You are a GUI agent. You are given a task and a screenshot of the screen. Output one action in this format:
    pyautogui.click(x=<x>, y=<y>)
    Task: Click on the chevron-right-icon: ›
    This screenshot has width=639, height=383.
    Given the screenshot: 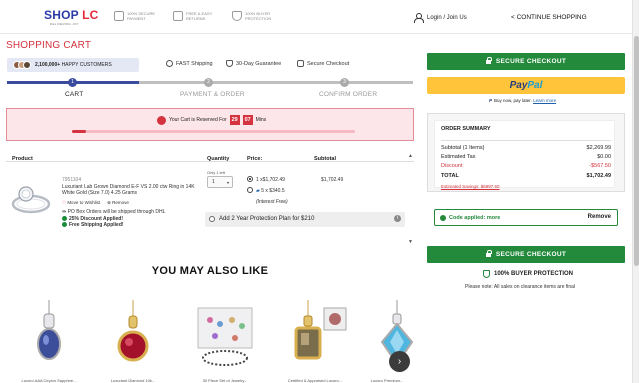 What is the action you would take?
    pyautogui.click(x=399, y=361)
    